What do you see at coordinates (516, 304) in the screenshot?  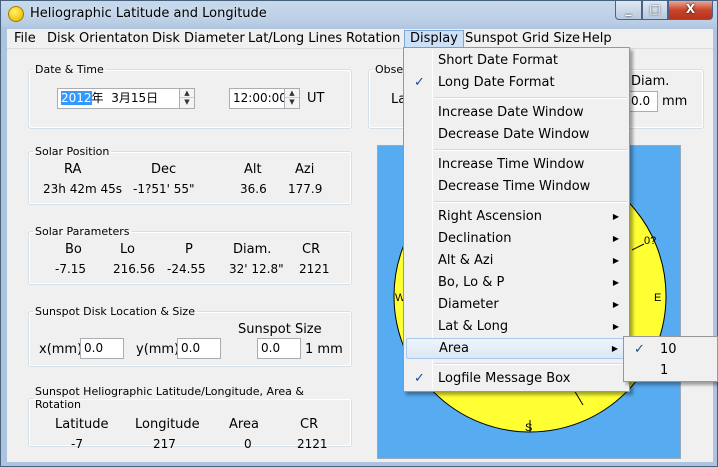 I see `menu-diameter: Diameter ▶` at bounding box center [516, 304].